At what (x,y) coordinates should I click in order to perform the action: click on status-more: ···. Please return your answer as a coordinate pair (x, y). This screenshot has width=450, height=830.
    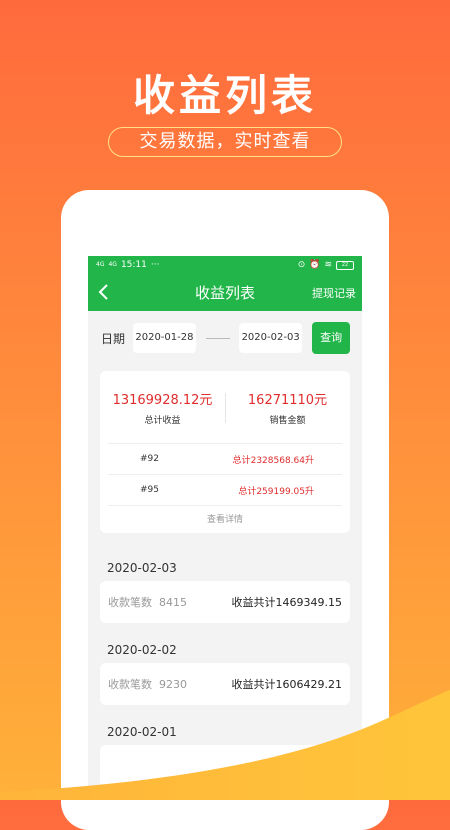
    Looking at the image, I should click on (155, 265).